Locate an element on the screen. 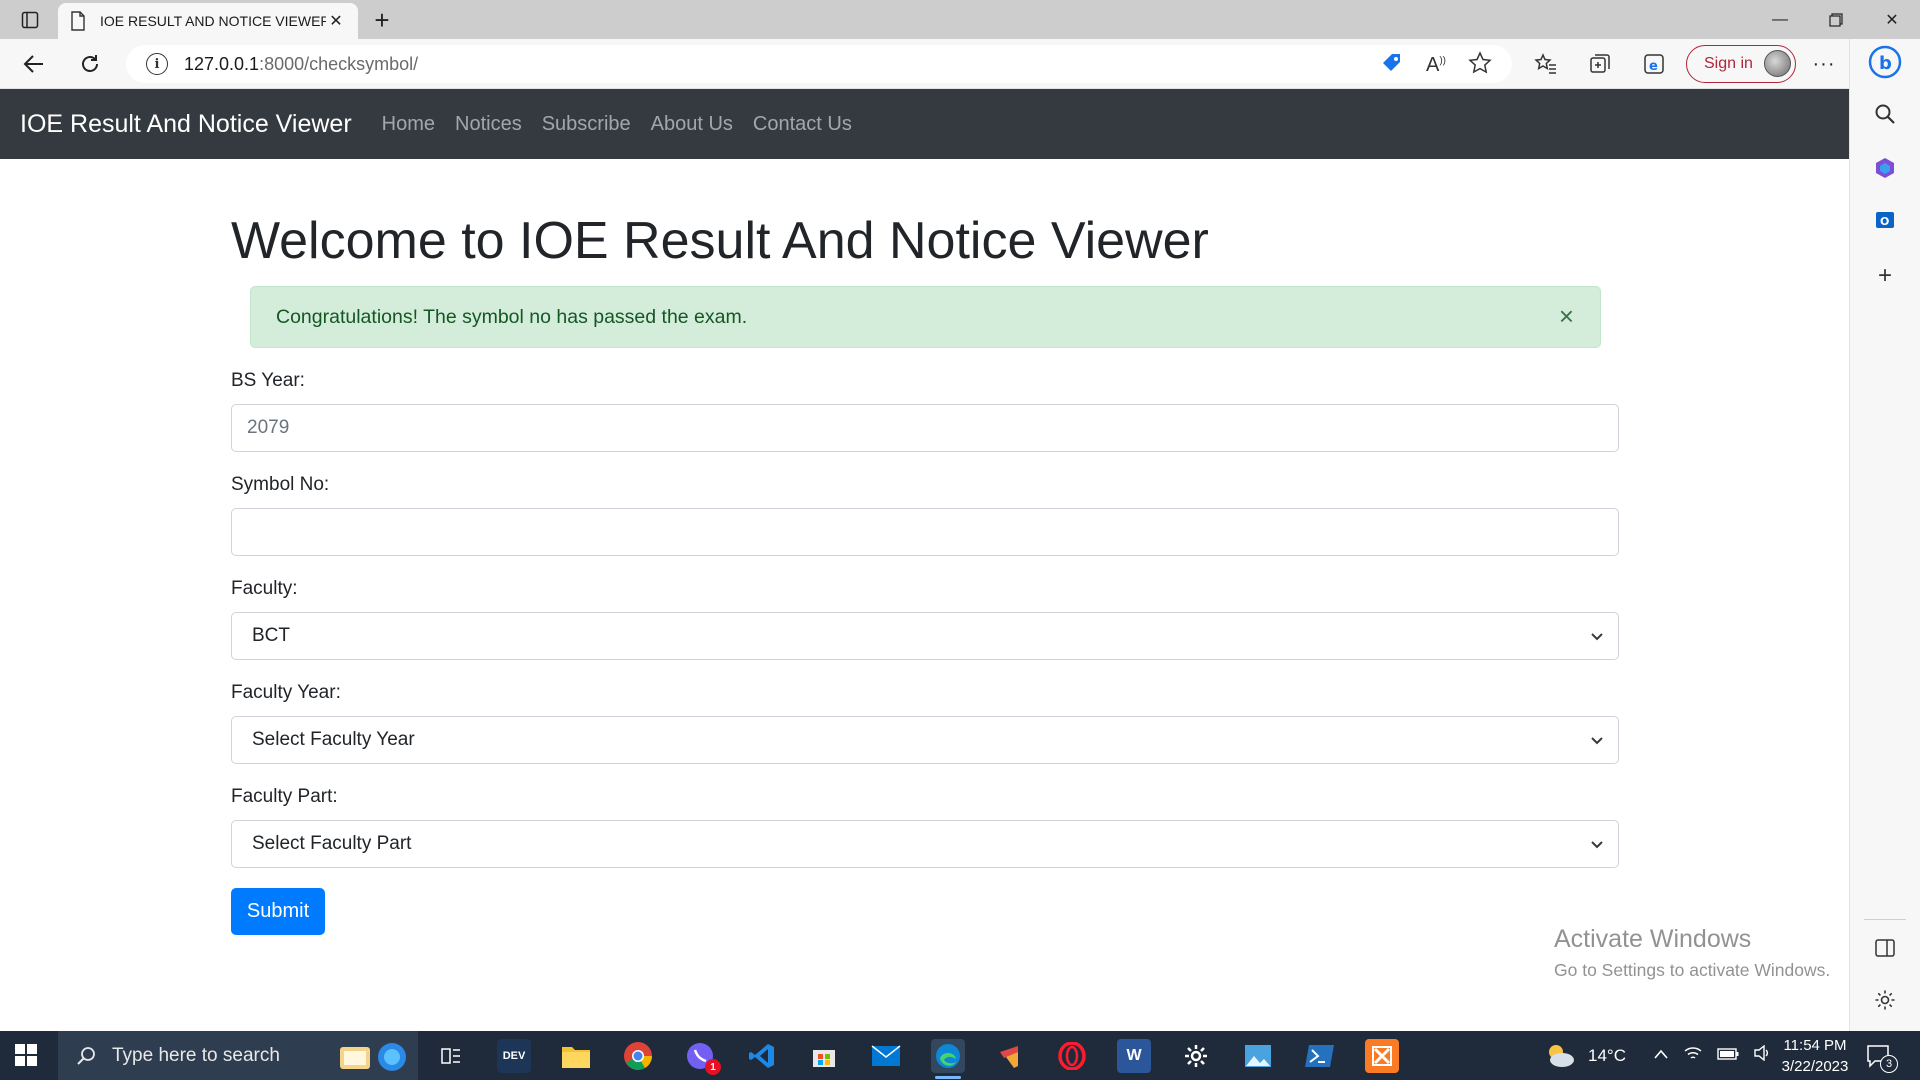  avatar is located at coordinates (1777, 63).